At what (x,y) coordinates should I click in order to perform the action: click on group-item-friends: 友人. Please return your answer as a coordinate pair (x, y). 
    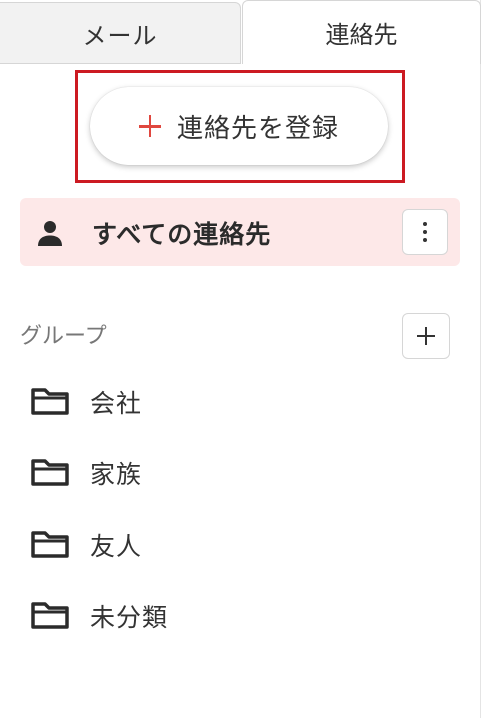
    Looking at the image, I should click on (230, 543).